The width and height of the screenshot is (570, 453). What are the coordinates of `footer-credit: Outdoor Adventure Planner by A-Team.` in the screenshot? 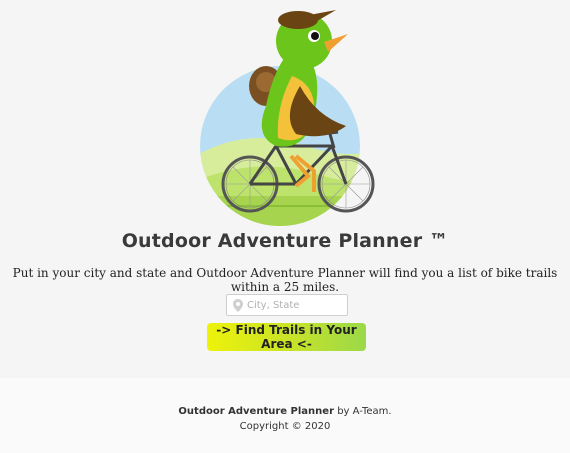 It's located at (285, 411).